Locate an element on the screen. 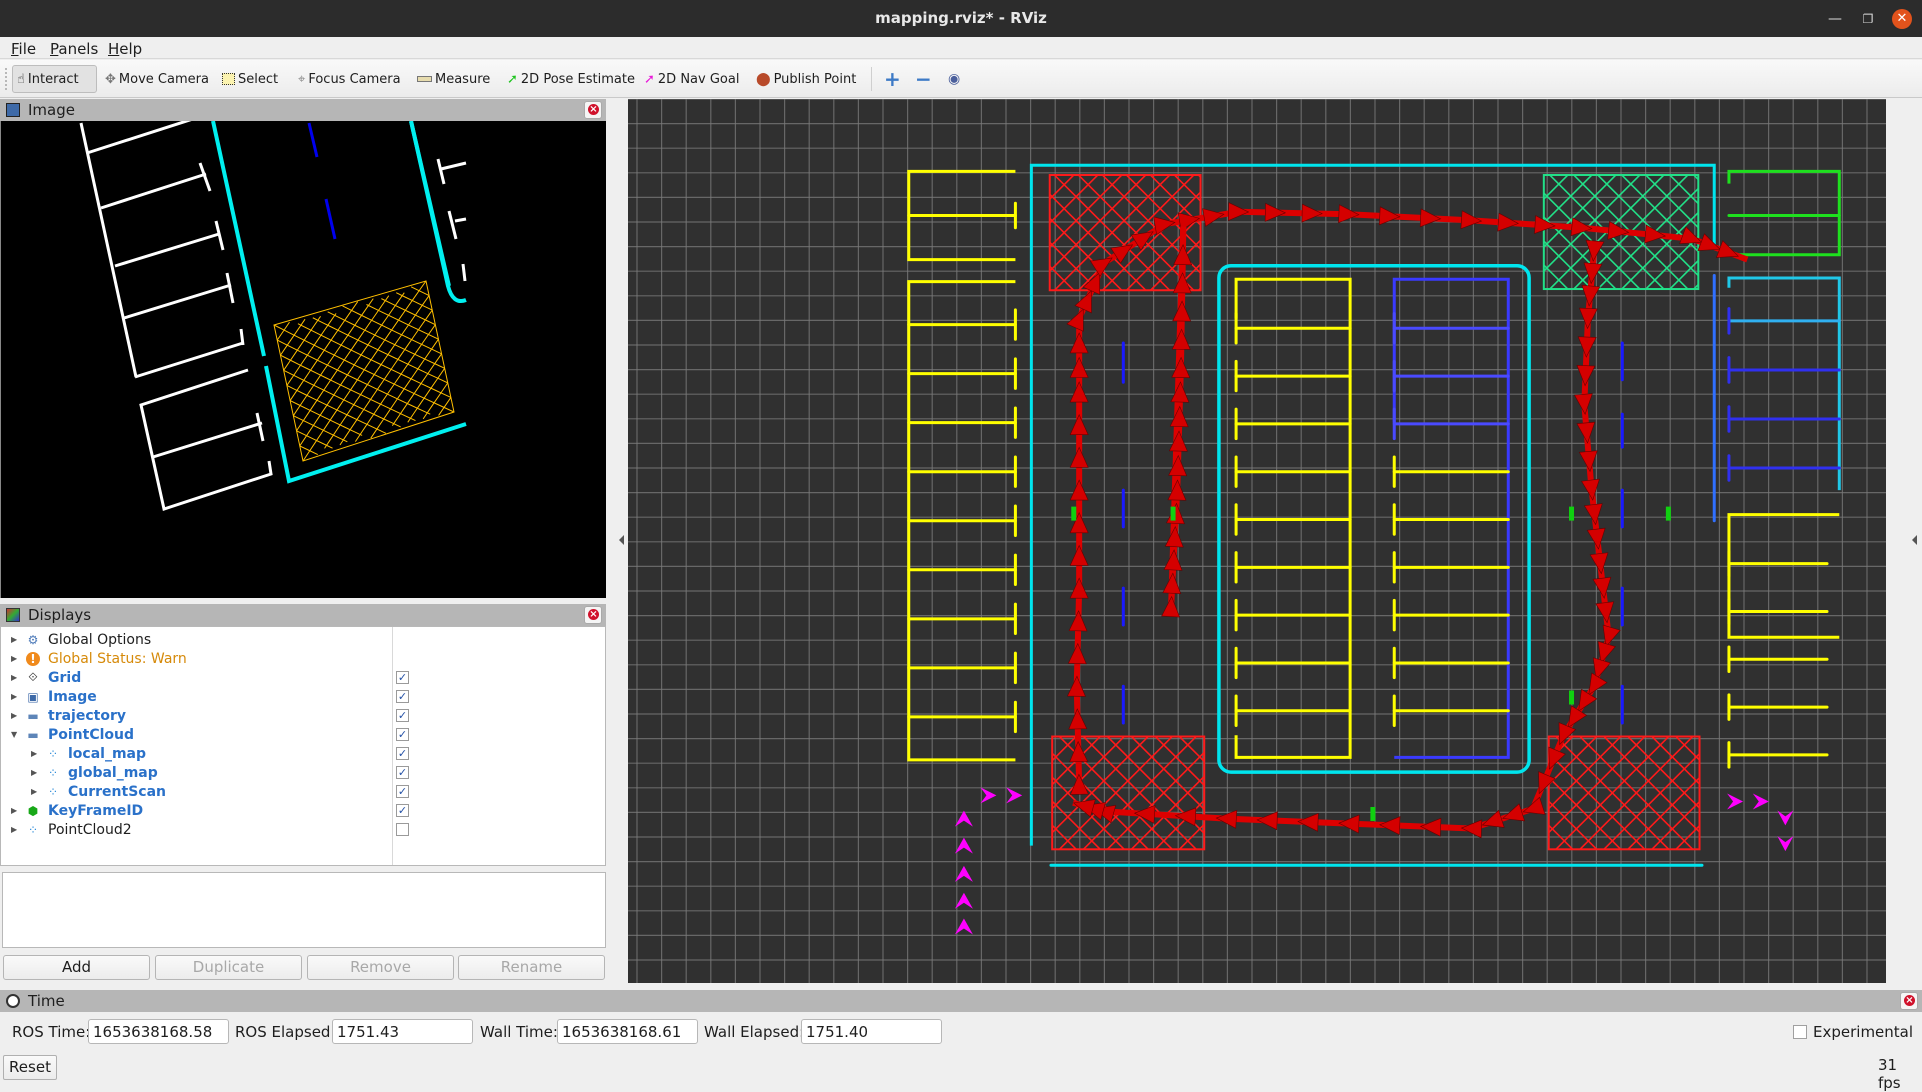  display-item-image: ▶ ▣ Image ✓ is located at coordinates (303, 696).